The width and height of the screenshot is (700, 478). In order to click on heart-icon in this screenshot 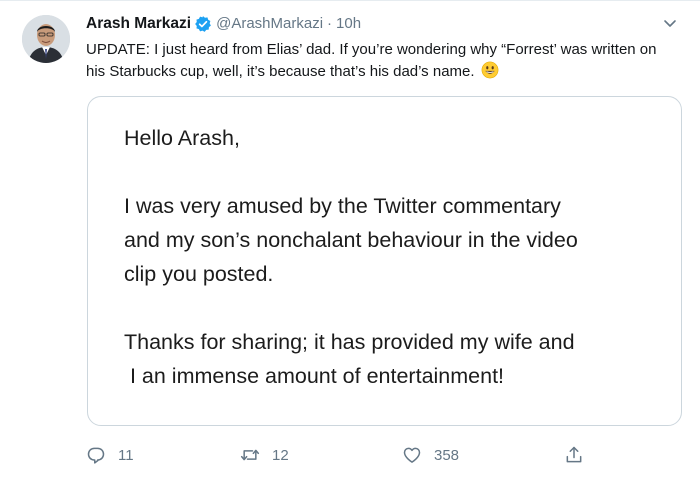, I will do `click(412, 455)`.